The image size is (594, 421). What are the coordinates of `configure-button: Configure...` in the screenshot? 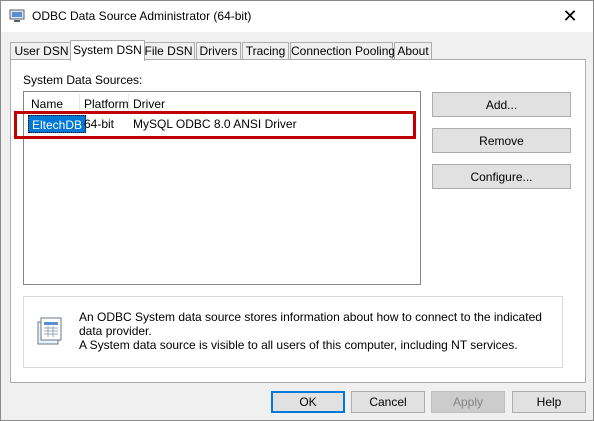 It's located at (501, 176).